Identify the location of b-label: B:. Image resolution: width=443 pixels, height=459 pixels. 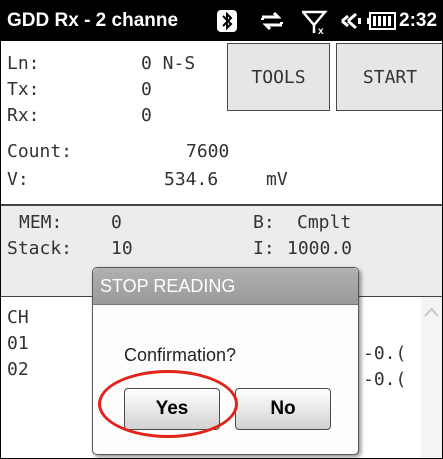
(264, 222).